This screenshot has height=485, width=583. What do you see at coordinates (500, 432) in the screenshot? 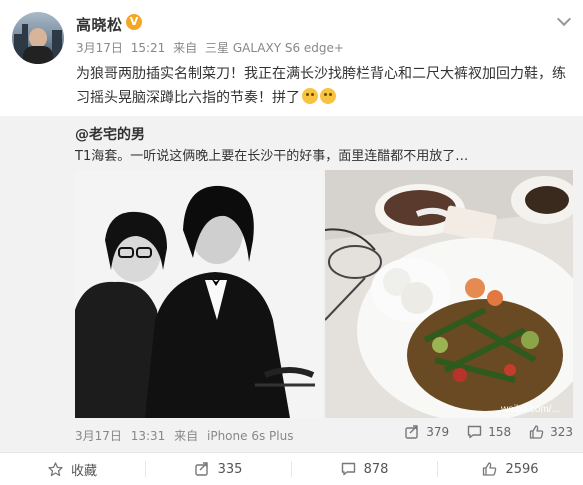
I see `repost-comment-count: 158` at bounding box center [500, 432].